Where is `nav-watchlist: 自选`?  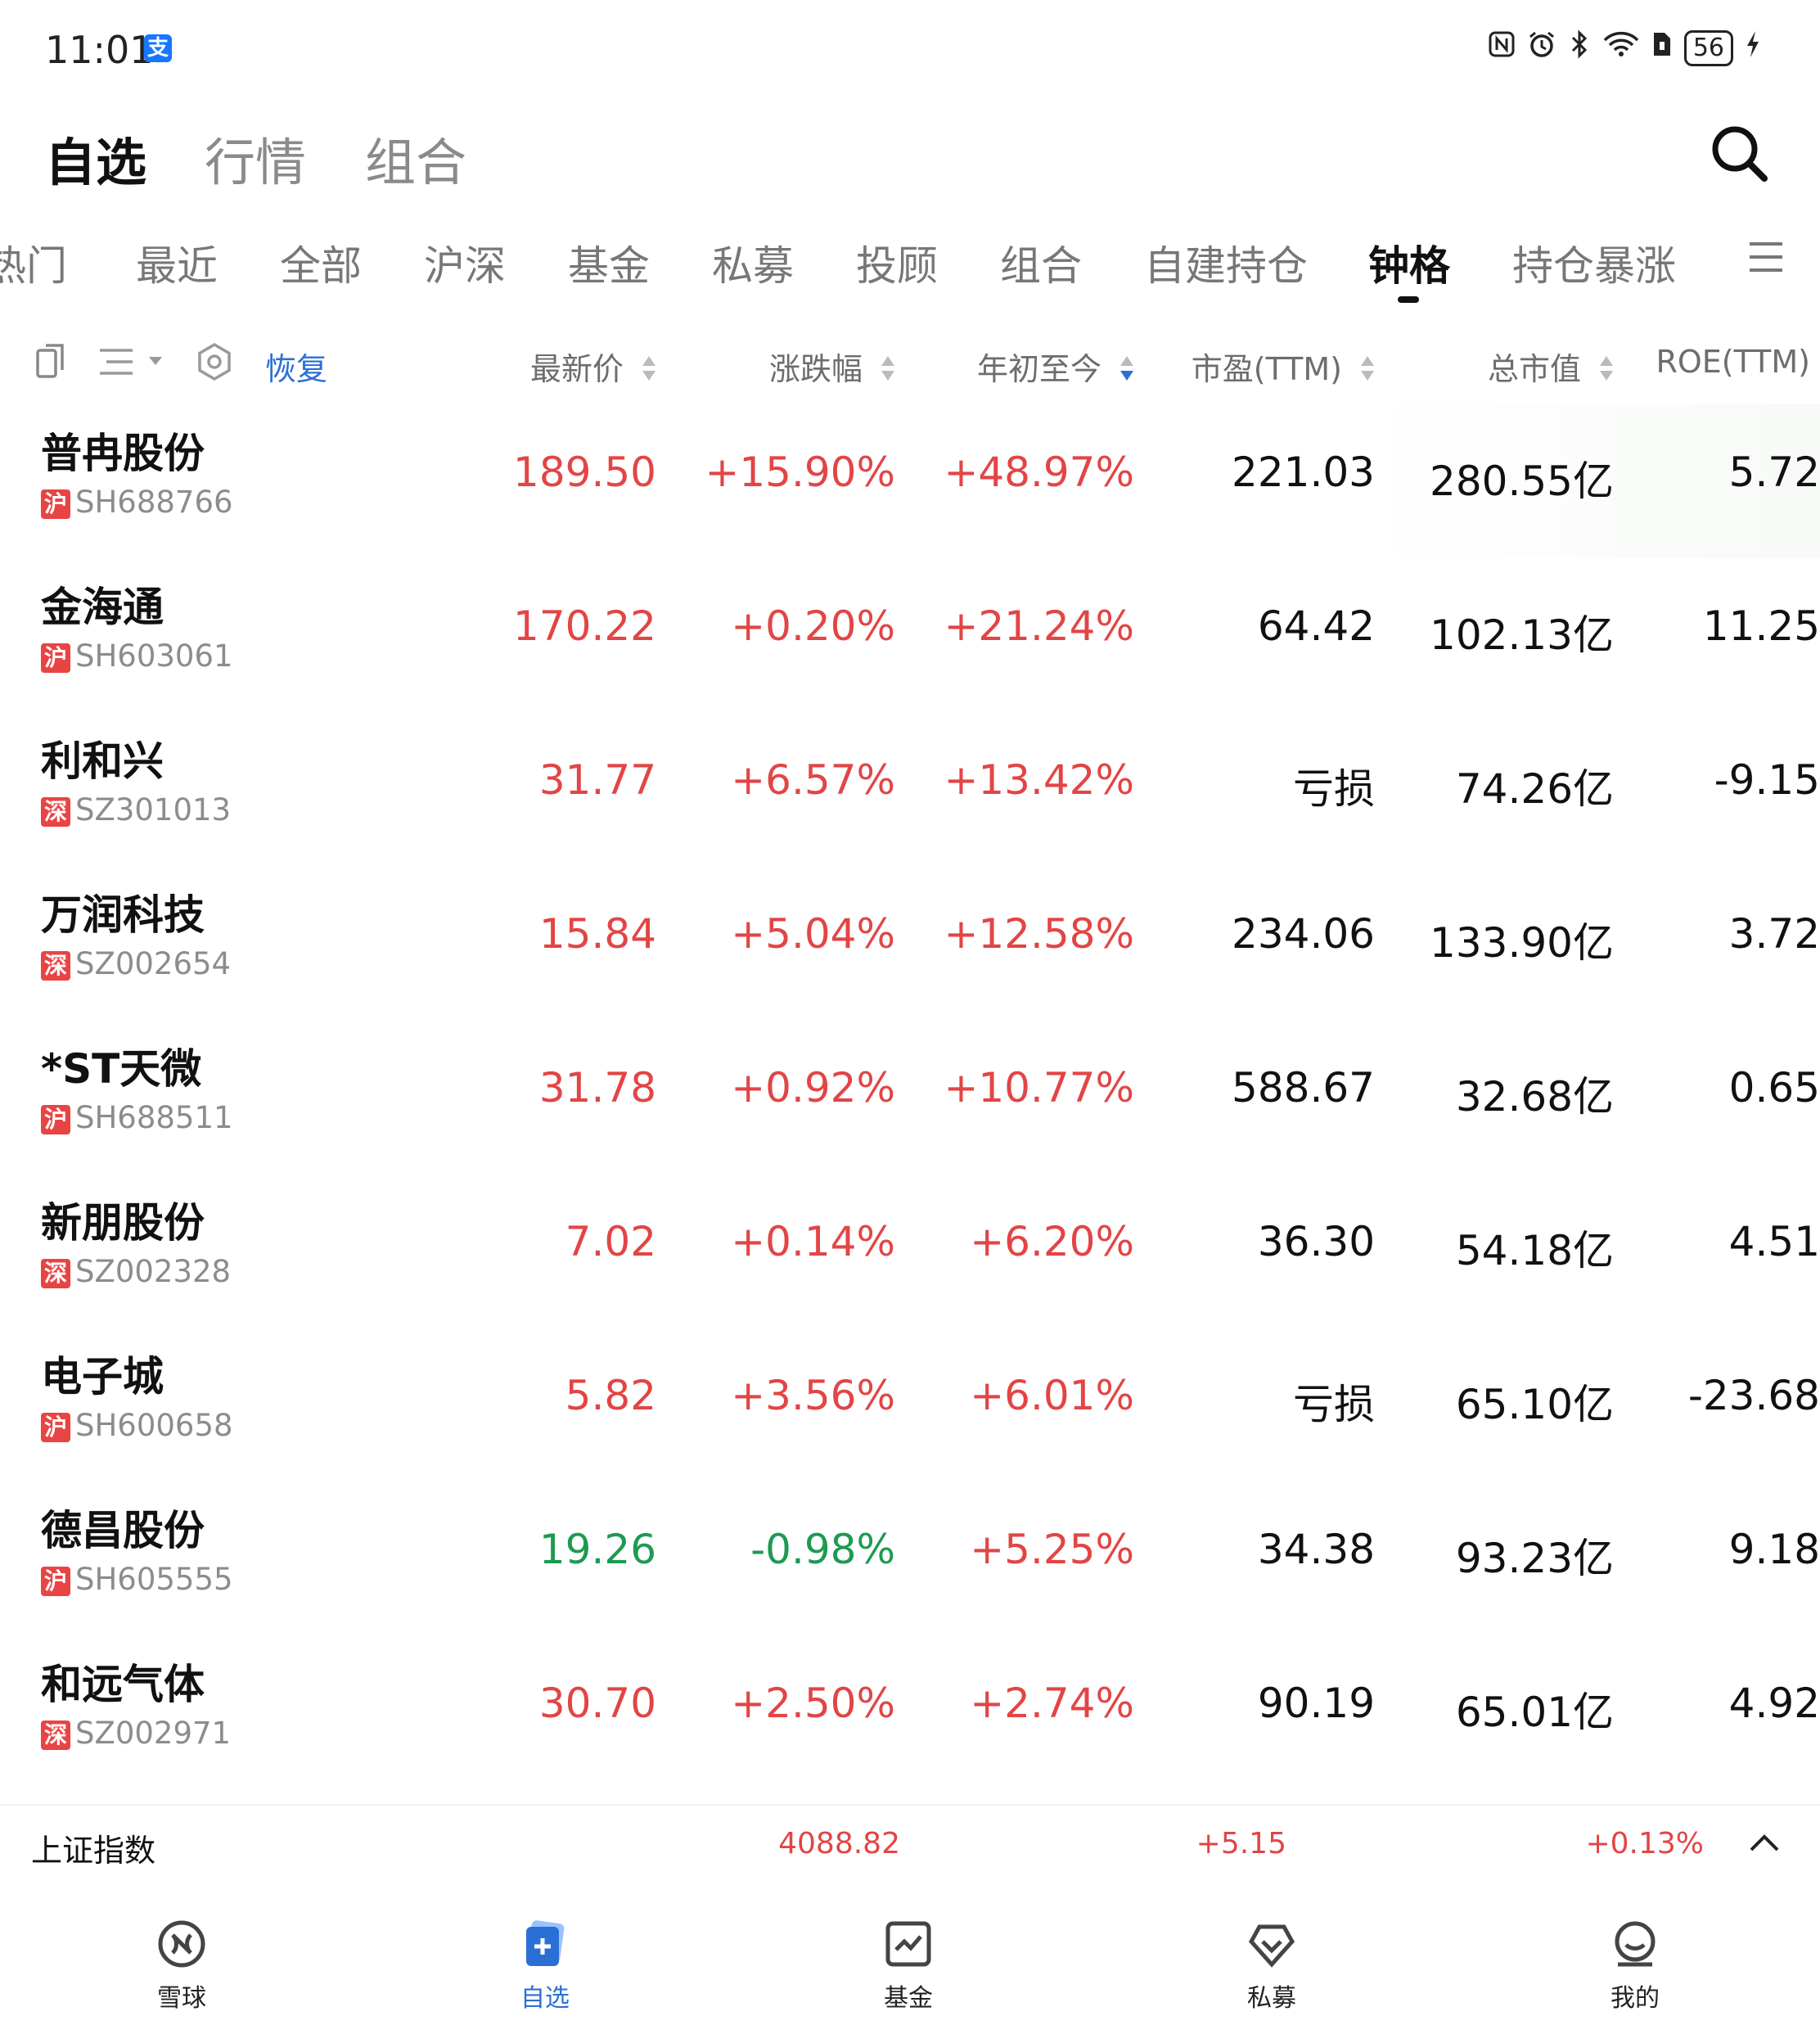 nav-watchlist: 自选 is located at coordinates (545, 1966).